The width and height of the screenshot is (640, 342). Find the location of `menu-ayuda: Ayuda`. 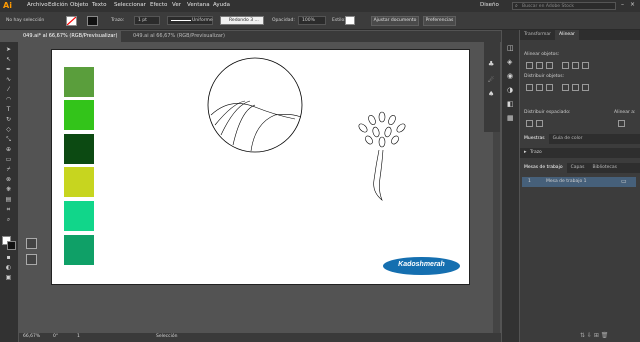

menu-ayuda: Ayuda is located at coordinates (221, 5).